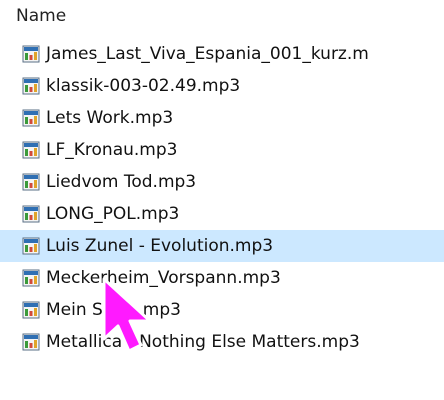  I want to click on file-row: LF_Kronau.mp3, so click(222, 150).